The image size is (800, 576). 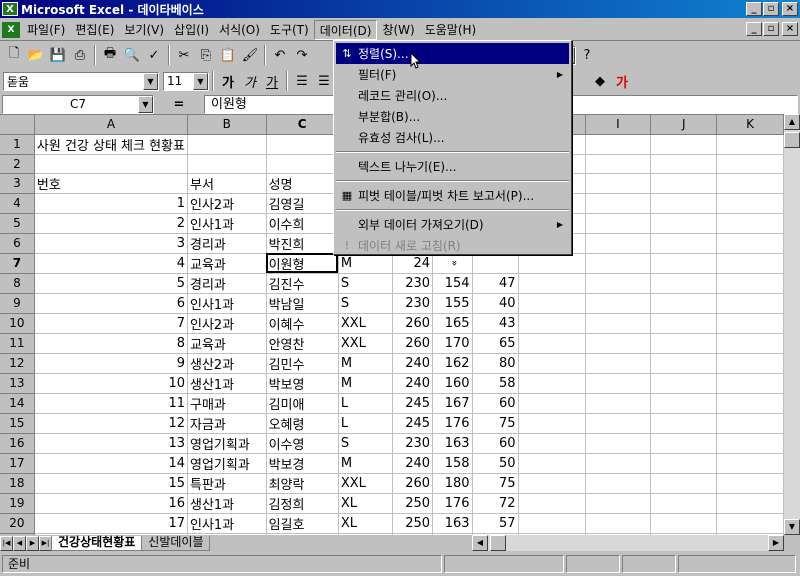 I want to click on cell: 사원 건강 상태 체크 현황표, so click(x=111, y=144).